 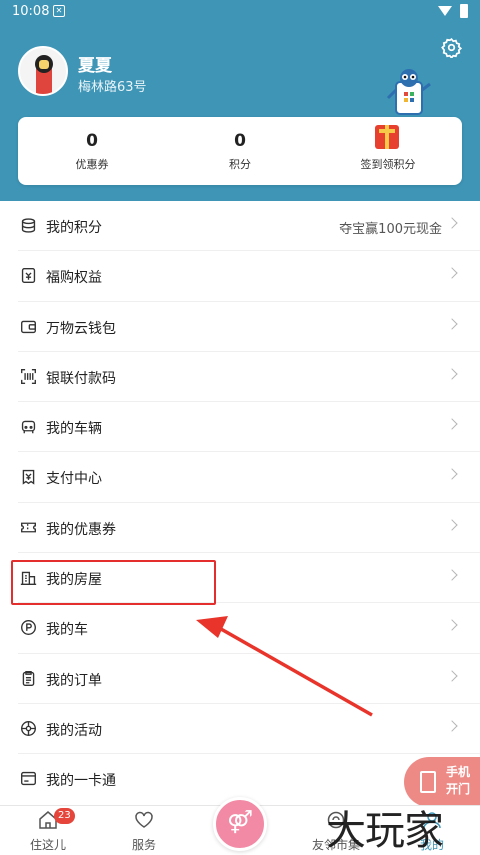 I want to click on coupon-label: 优惠券, so click(x=92, y=164).